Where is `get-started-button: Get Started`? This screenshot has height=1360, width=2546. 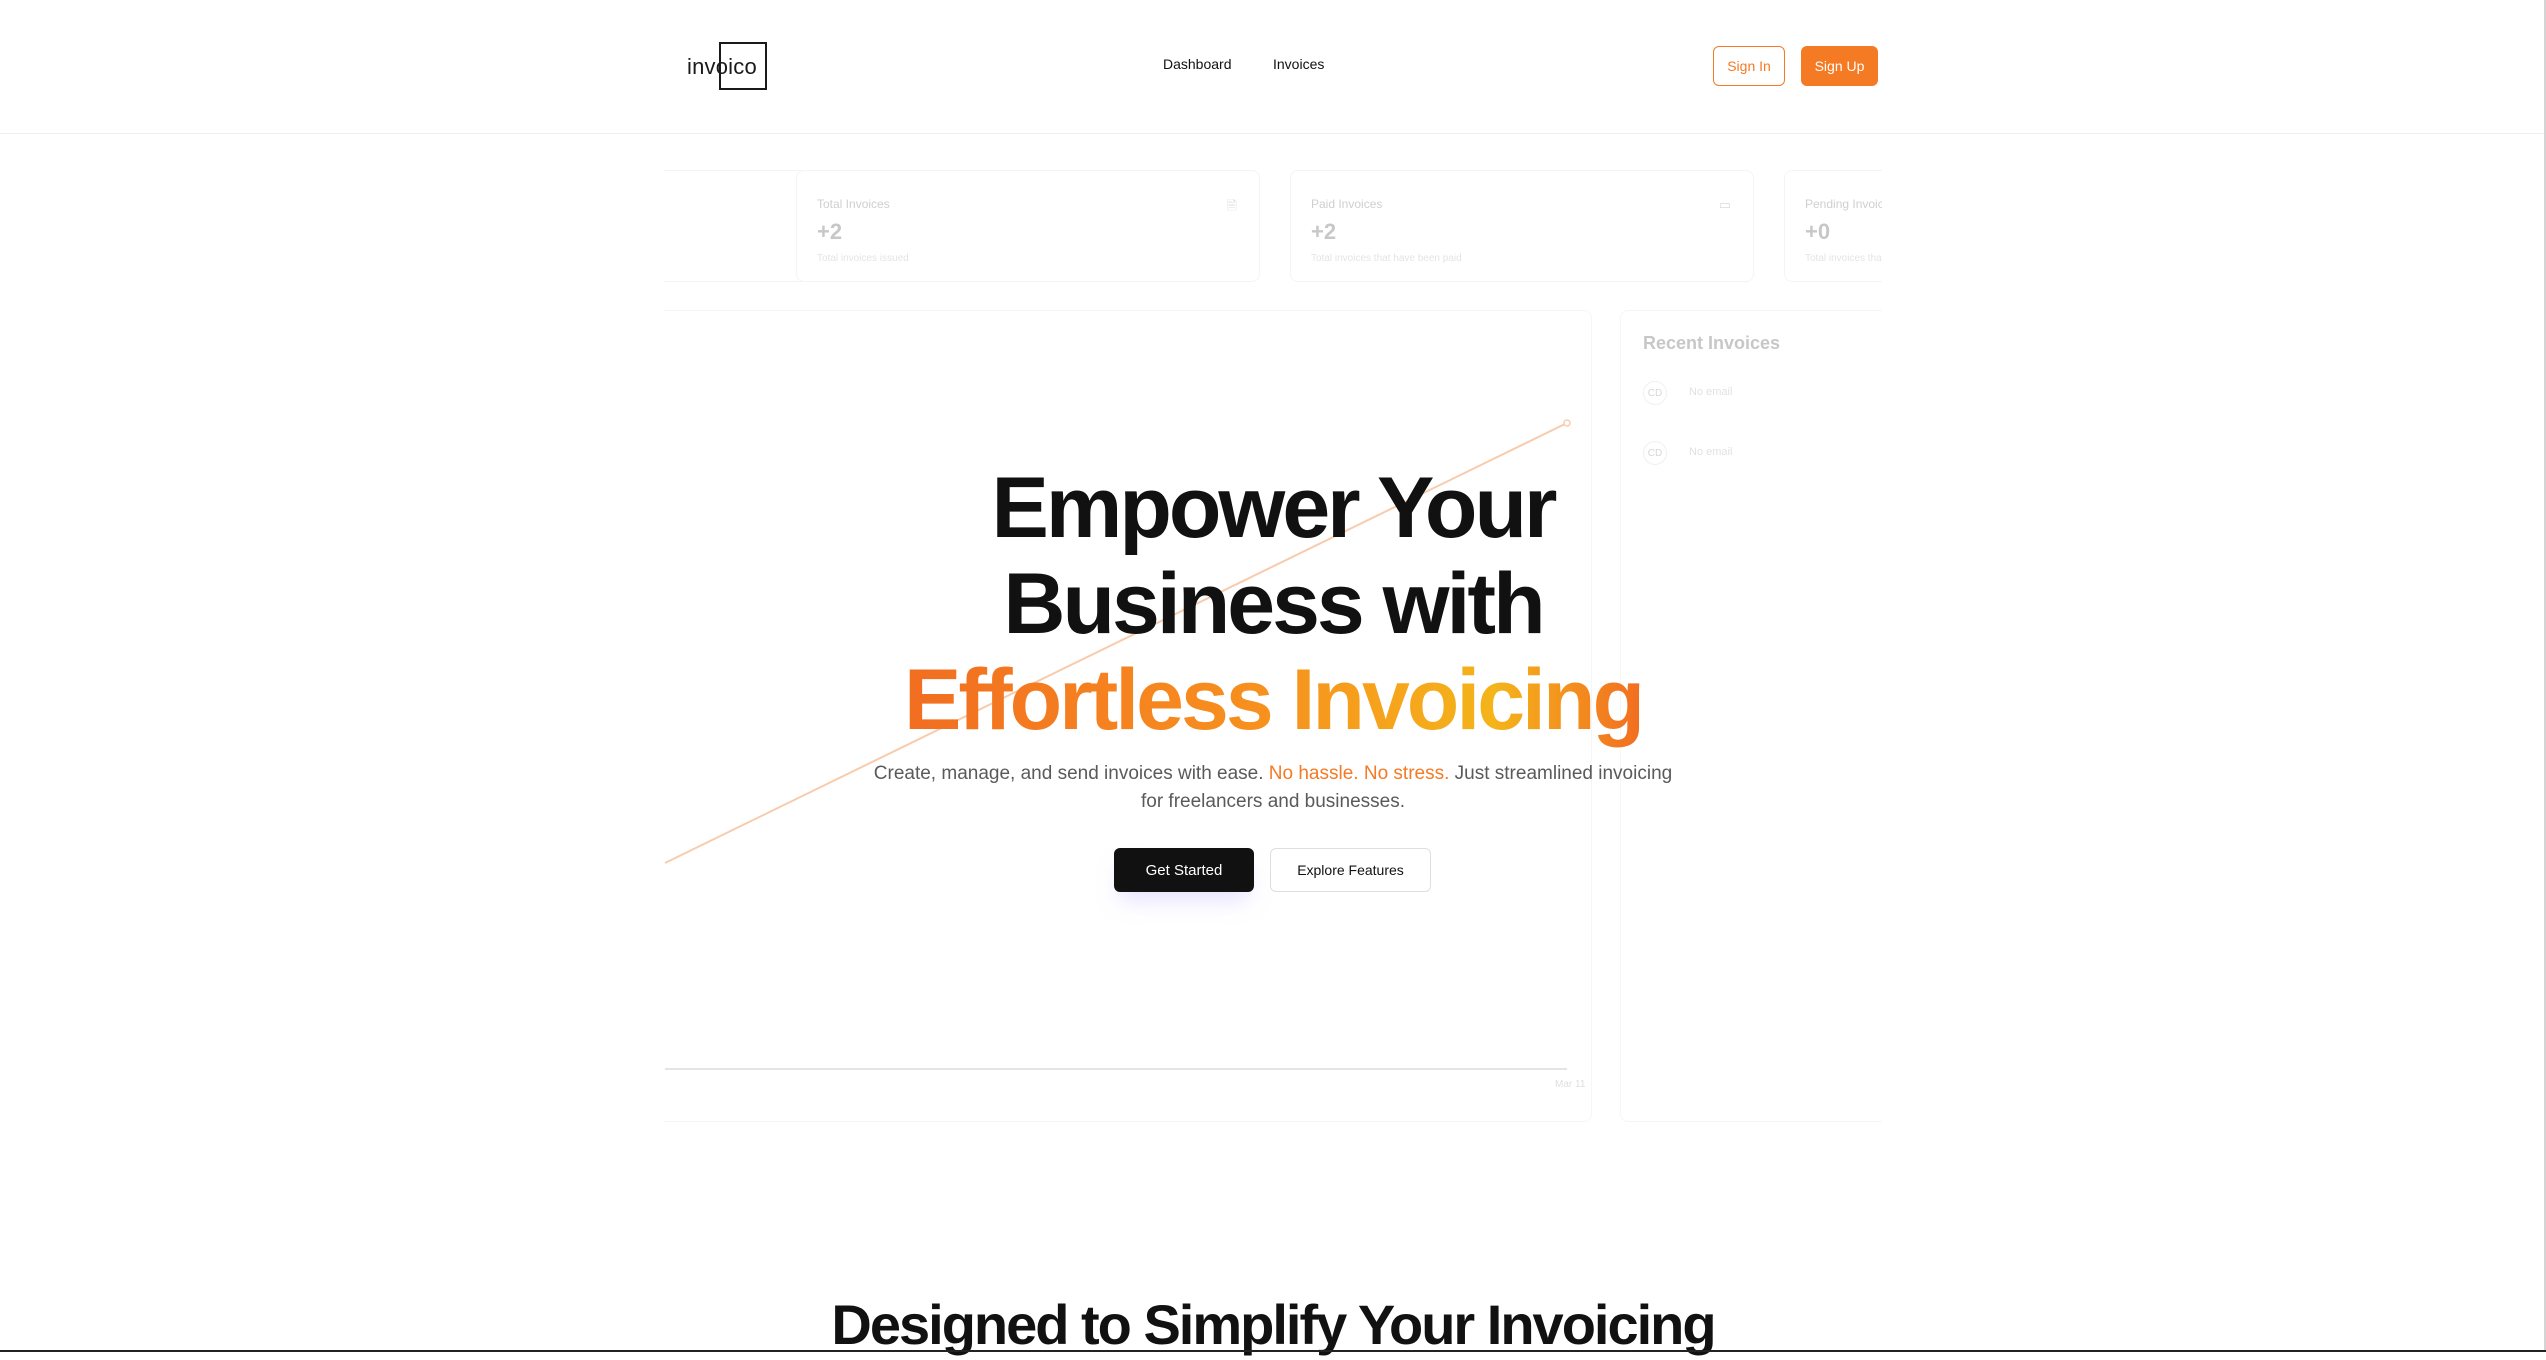
get-started-button: Get Started is located at coordinates (1184, 870).